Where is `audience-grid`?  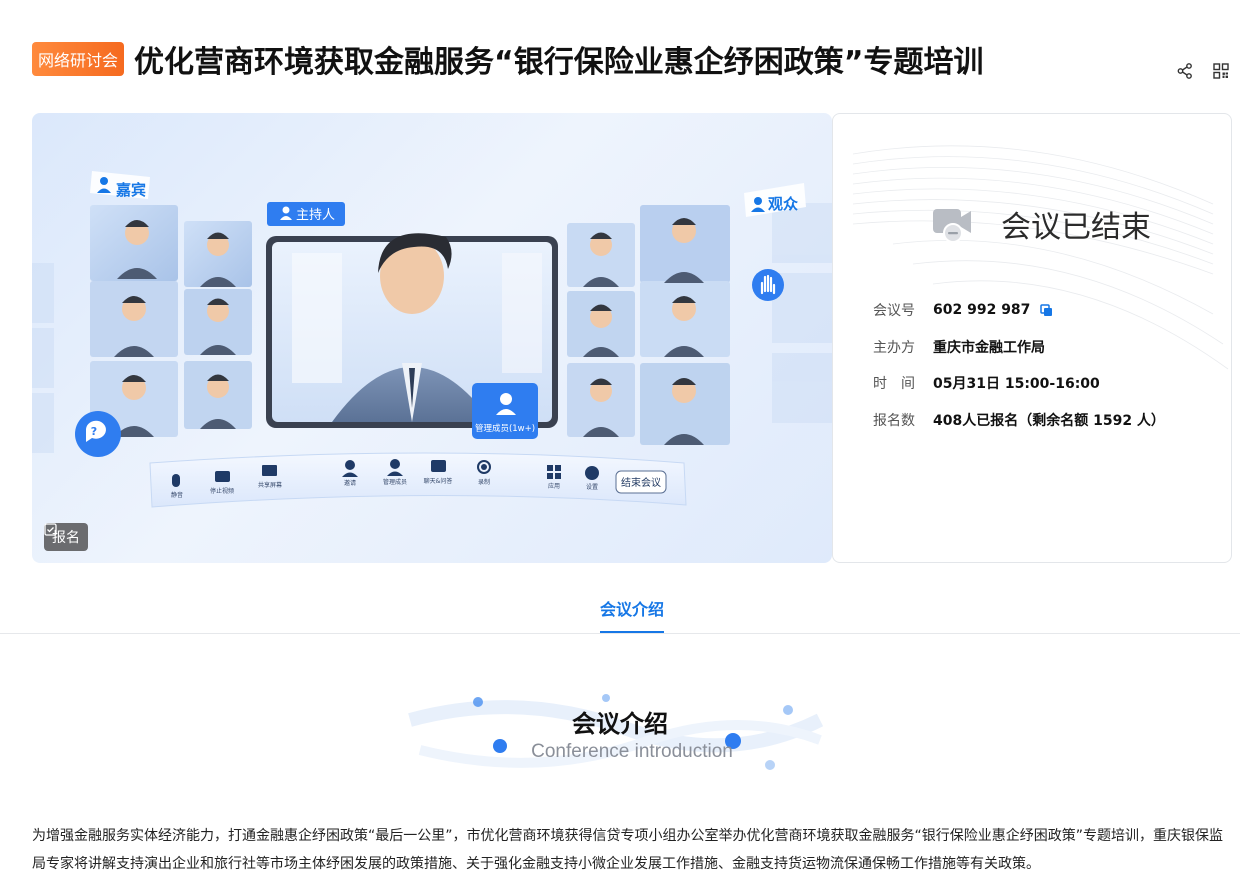 audience-grid is located at coordinates (648, 325).